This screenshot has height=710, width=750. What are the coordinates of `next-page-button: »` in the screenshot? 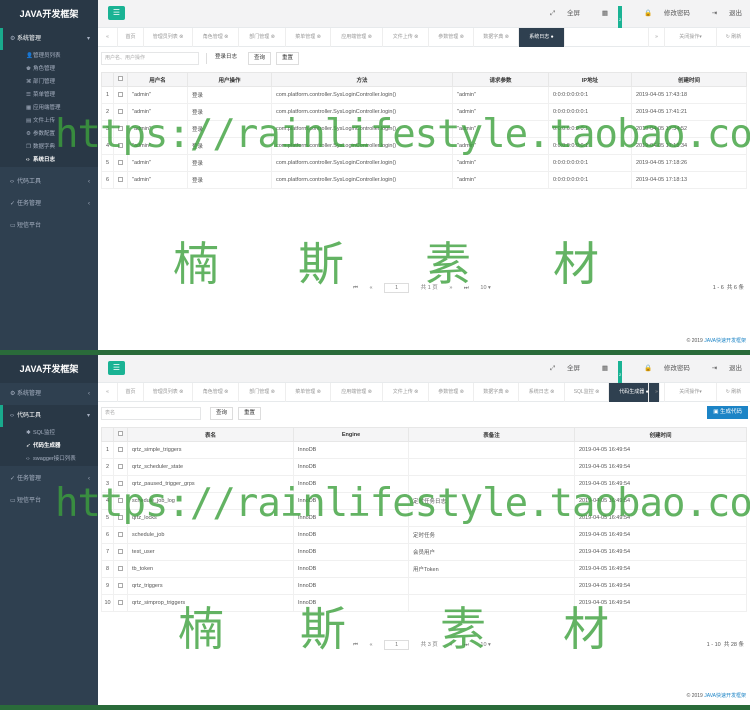 It's located at (450, 645).